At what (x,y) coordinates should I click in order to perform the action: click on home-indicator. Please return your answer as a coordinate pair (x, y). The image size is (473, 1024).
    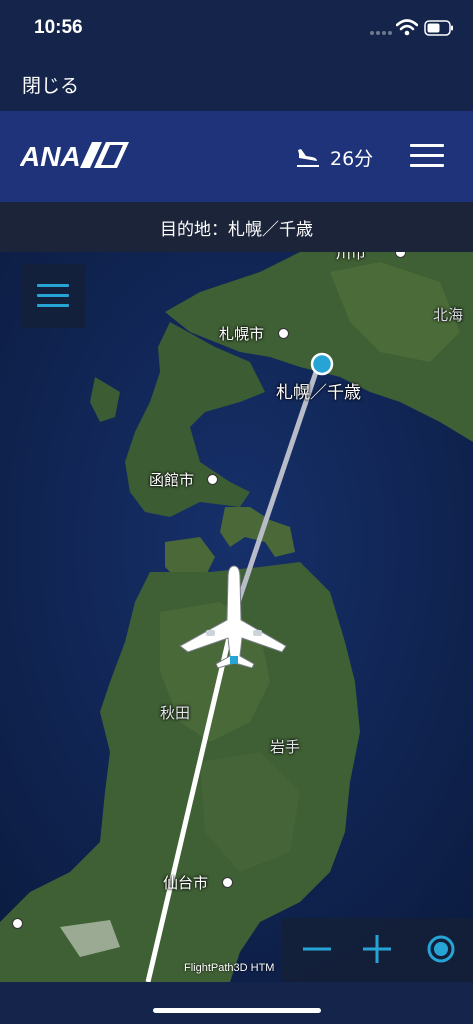
    Looking at the image, I should click on (237, 1010).